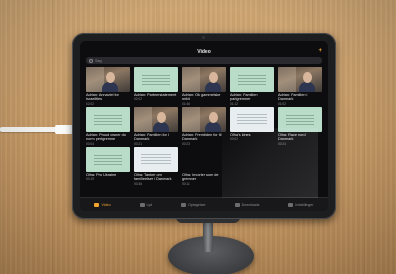 The image size is (396, 274). Describe the element at coordinates (106, 137) in the screenshot. I see `video-title: Adrian: Proud owner do norm pertgremne` at that location.